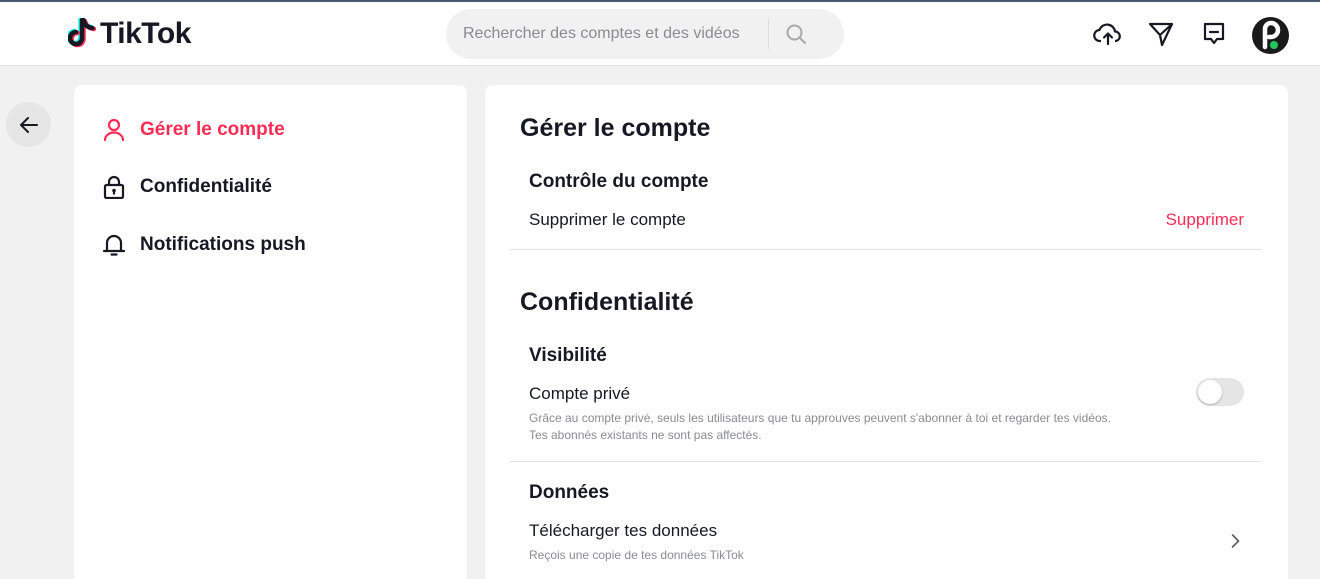  What do you see at coordinates (212, 129) in the screenshot?
I see `sidebar-item-label: Gérer le compte` at bounding box center [212, 129].